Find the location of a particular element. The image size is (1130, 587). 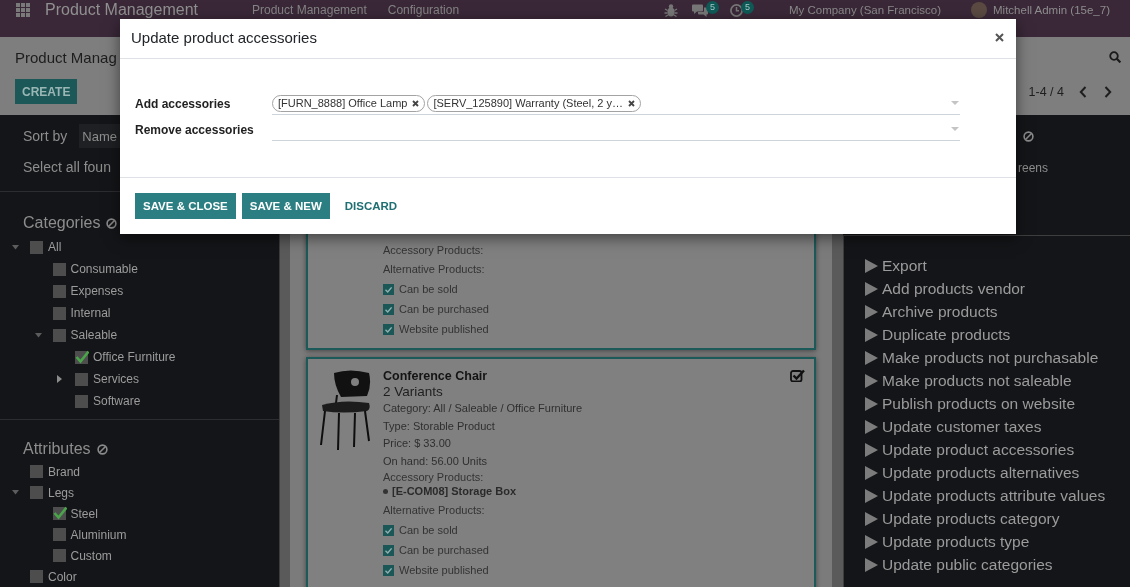

action-item: Update products type is located at coordinates (947, 541).